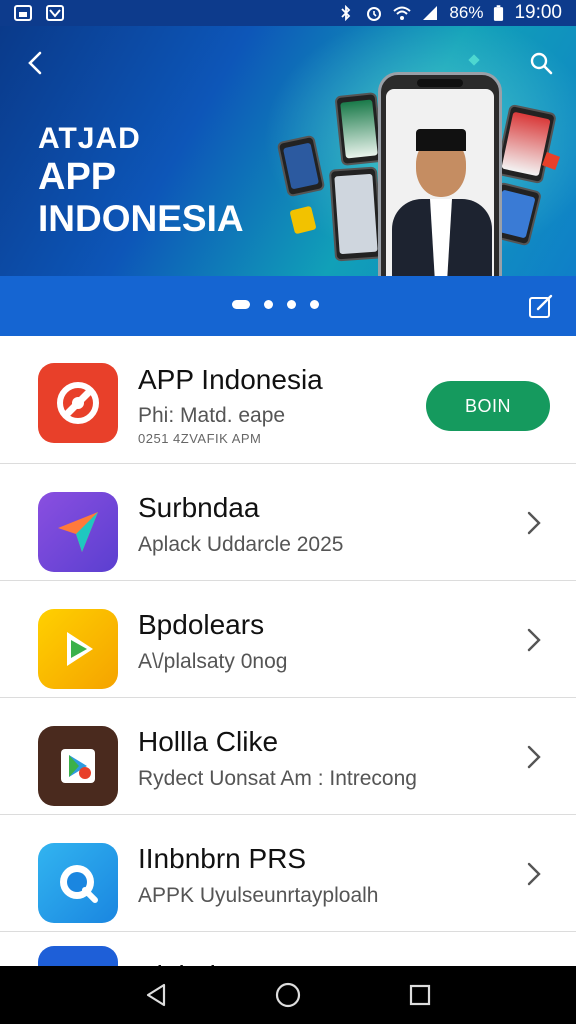  What do you see at coordinates (288, 639) in the screenshot?
I see `list-item: Bpdolears A\/plalsaty 0nog` at bounding box center [288, 639].